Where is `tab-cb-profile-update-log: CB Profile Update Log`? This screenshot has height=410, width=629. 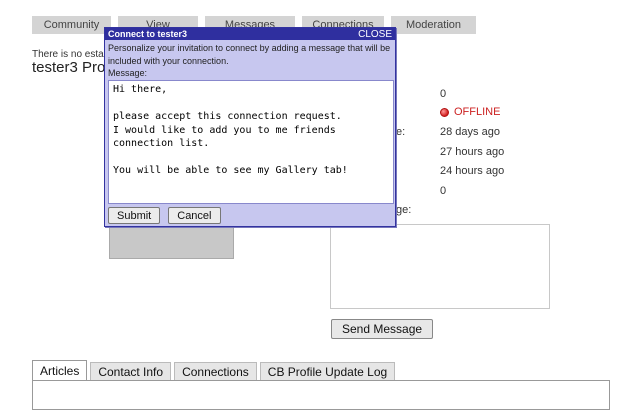
tab-cb-profile-update-log: CB Profile Update Log is located at coordinates (327, 371).